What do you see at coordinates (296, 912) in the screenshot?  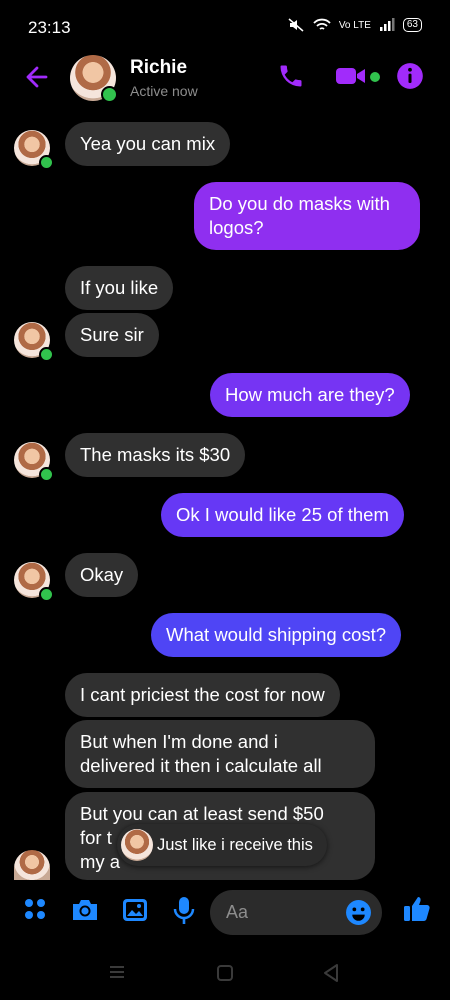 I see `message-input: Aa` at bounding box center [296, 912].